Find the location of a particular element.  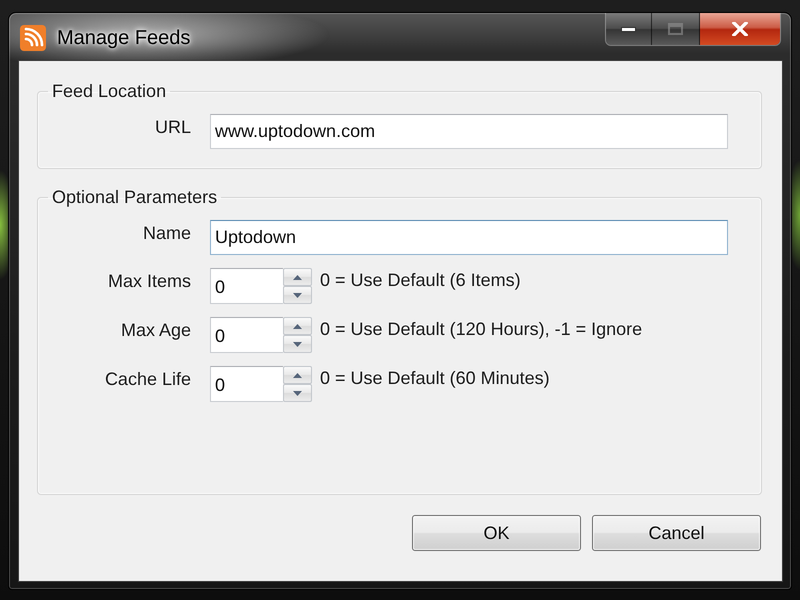

close-button is located at coordinates (740, 29).